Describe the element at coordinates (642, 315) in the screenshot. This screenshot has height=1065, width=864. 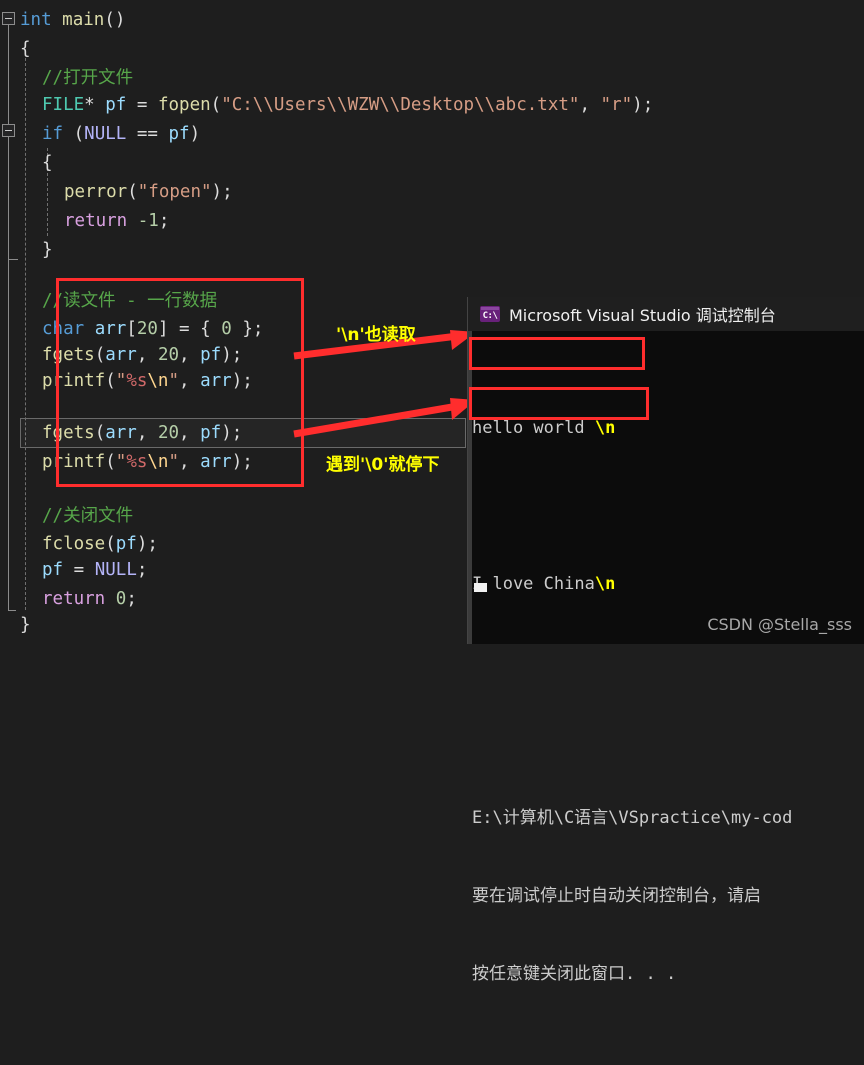
I see `console-title: Microsoft Visual Studio 调试控制台` at that location.